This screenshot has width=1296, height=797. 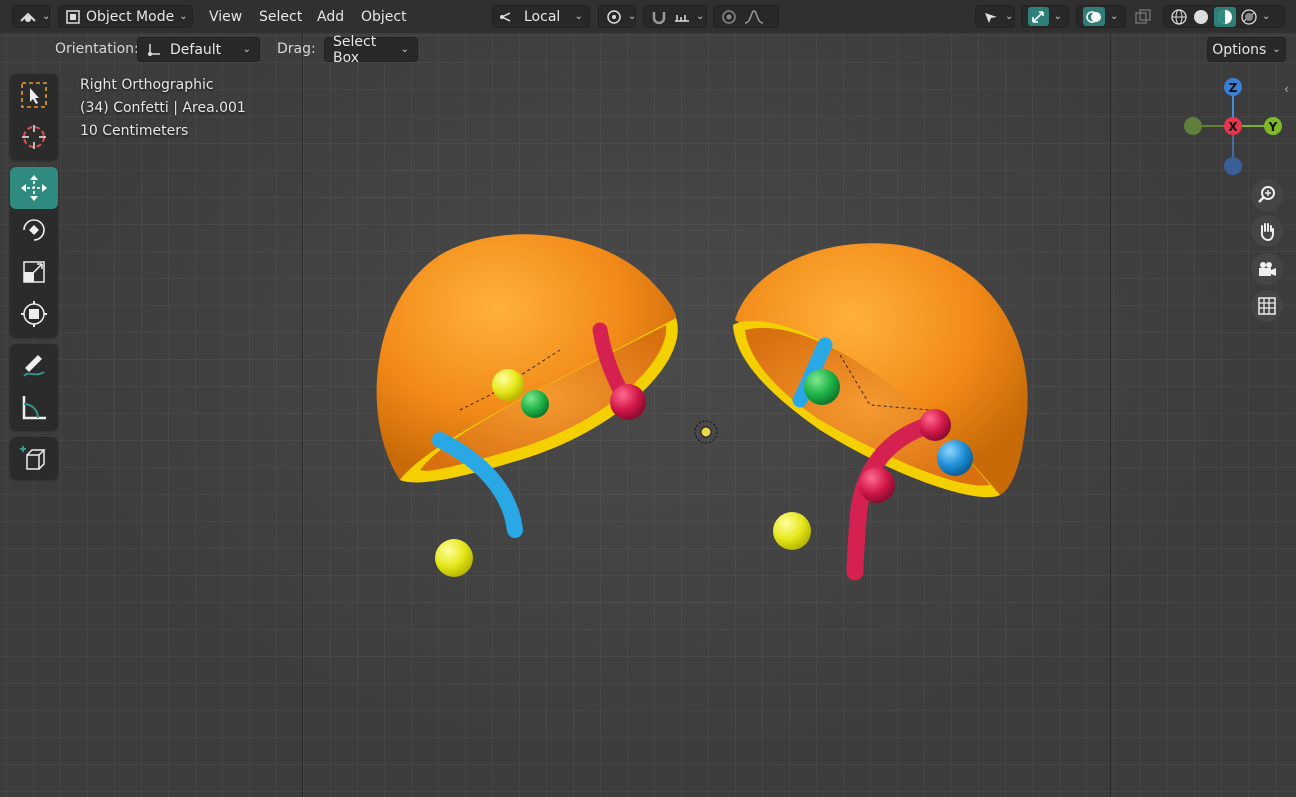 I want to click on move-icon, so click(x=34, y=188).